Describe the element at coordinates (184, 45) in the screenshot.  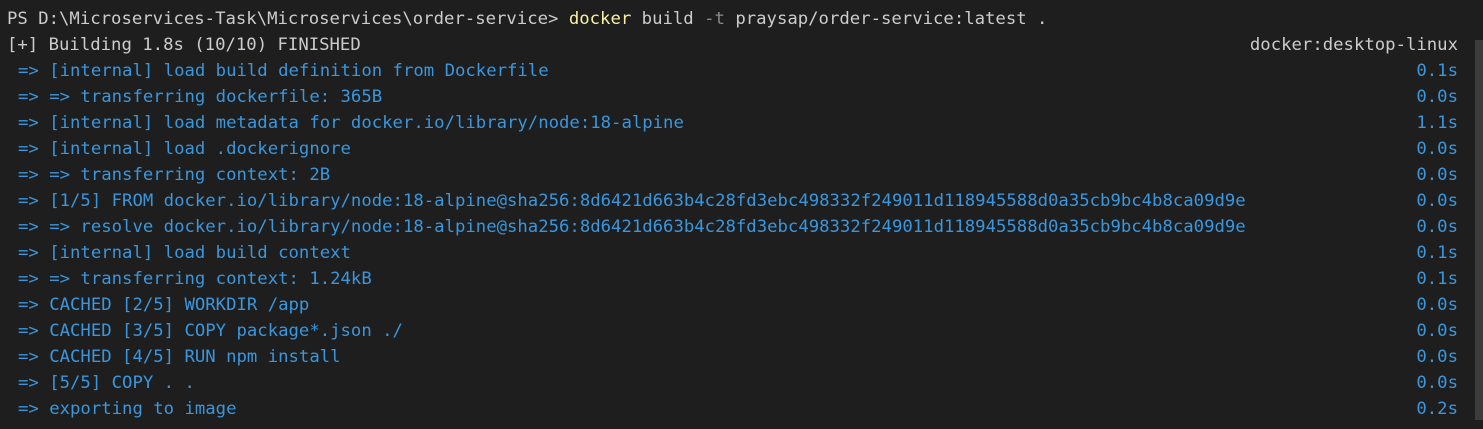
I see `build-status: [+] Building 1.8s (10/10) FINISHED` at that location.